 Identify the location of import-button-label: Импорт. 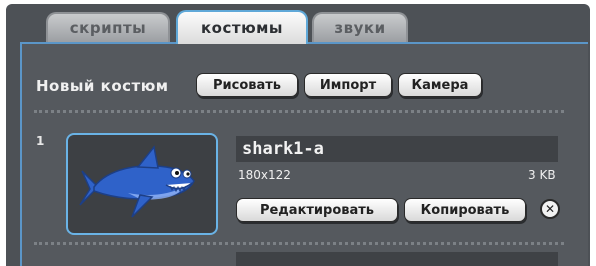
(348, 85).